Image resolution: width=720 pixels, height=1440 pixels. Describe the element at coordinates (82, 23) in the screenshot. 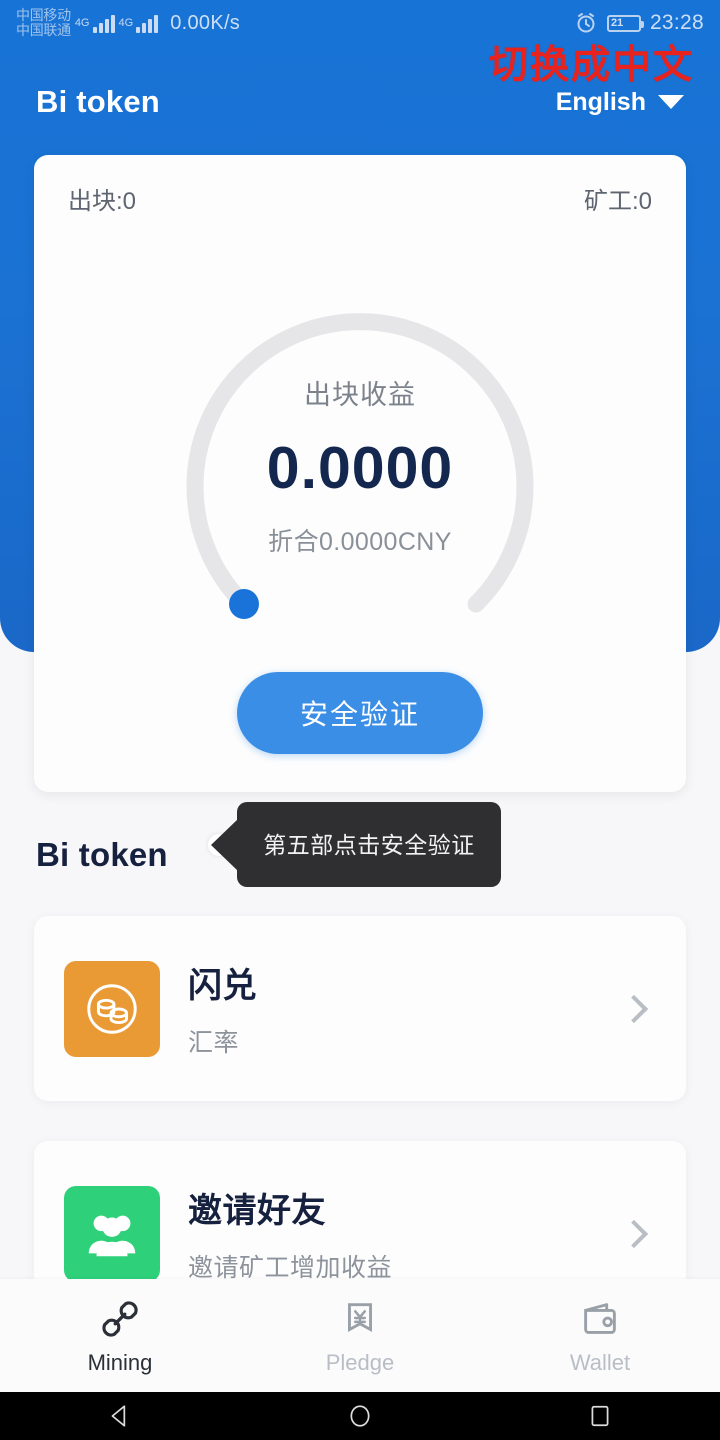

I see `network-type-label-1: 4G` at that location.